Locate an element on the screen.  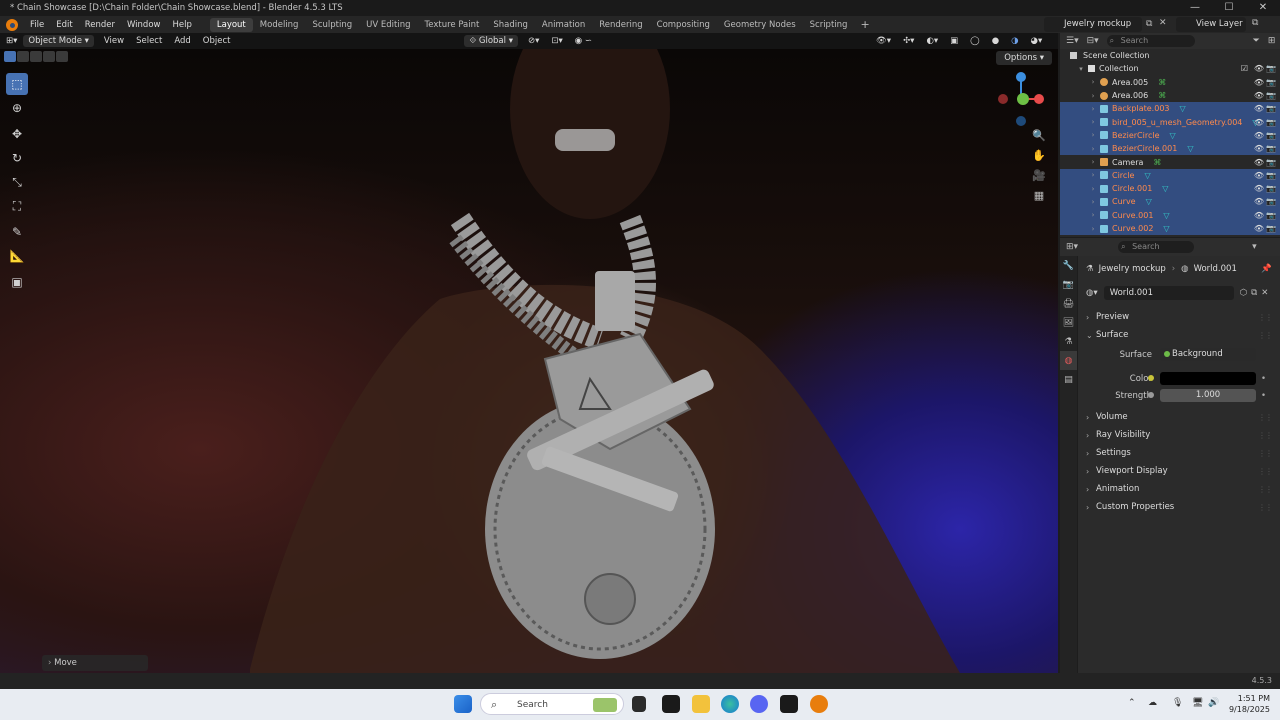
move-tool-icon: ✥ is located at coordinates (17, 134).